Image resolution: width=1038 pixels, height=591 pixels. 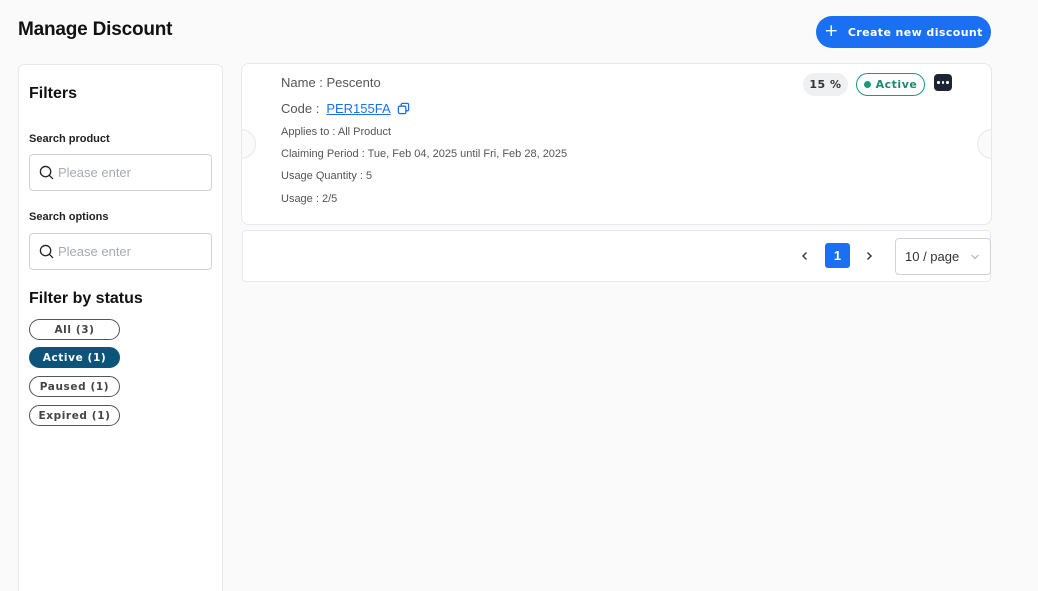 I want to click on discount-usage: Usage : 2/5, so click(x=309, y=199).